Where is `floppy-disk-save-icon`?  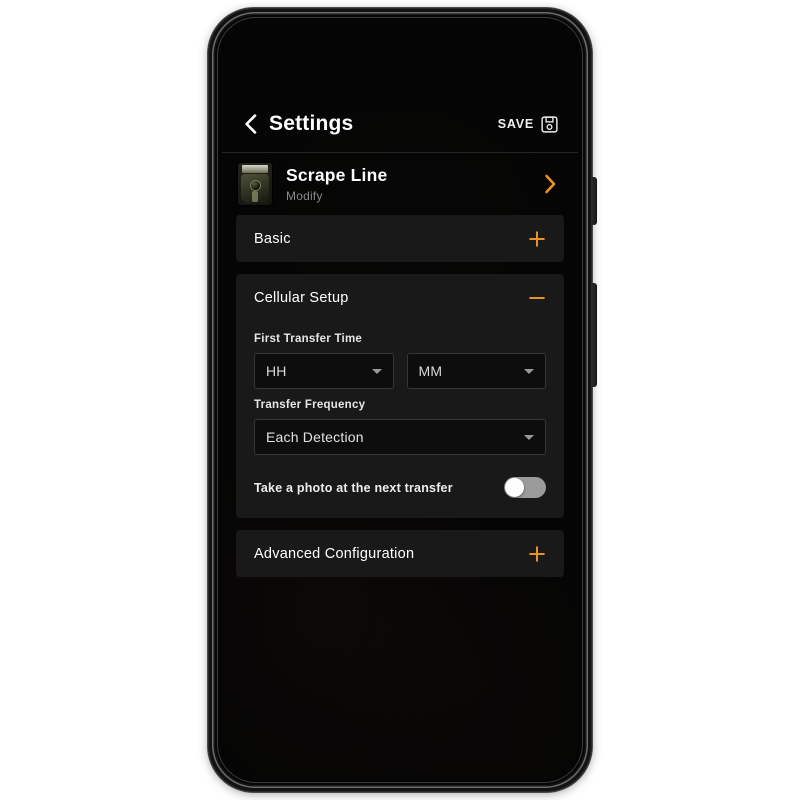
floppy-disk-save-icon is located at coordinates (549, 124).